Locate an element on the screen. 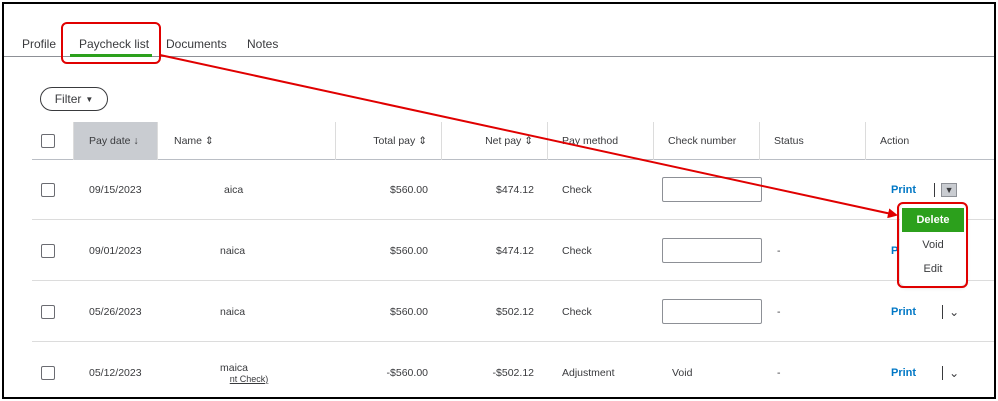  header-name: Name ⇕ is located at coordinates (247, 141).